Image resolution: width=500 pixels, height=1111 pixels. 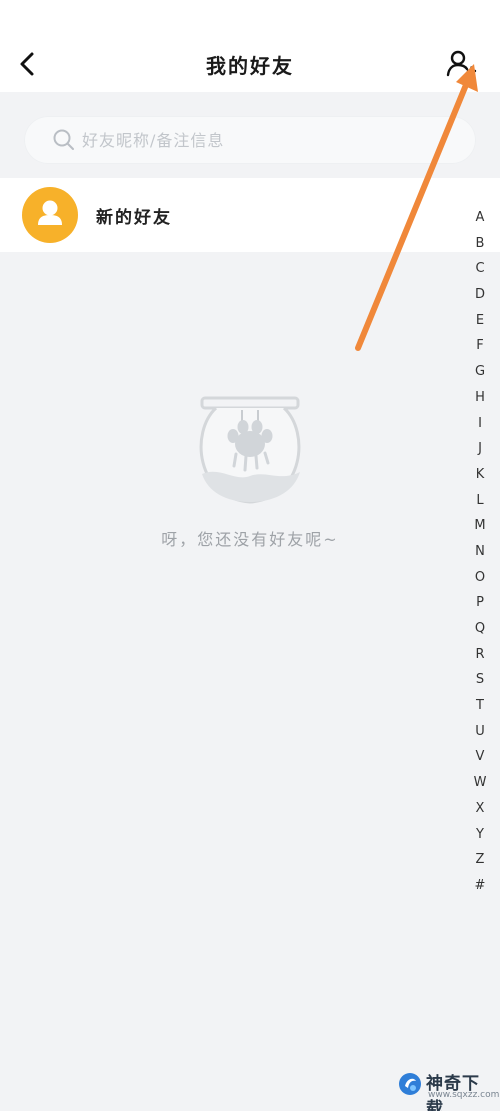 I want to click on person-add-icon, so click(x=461, y=63).